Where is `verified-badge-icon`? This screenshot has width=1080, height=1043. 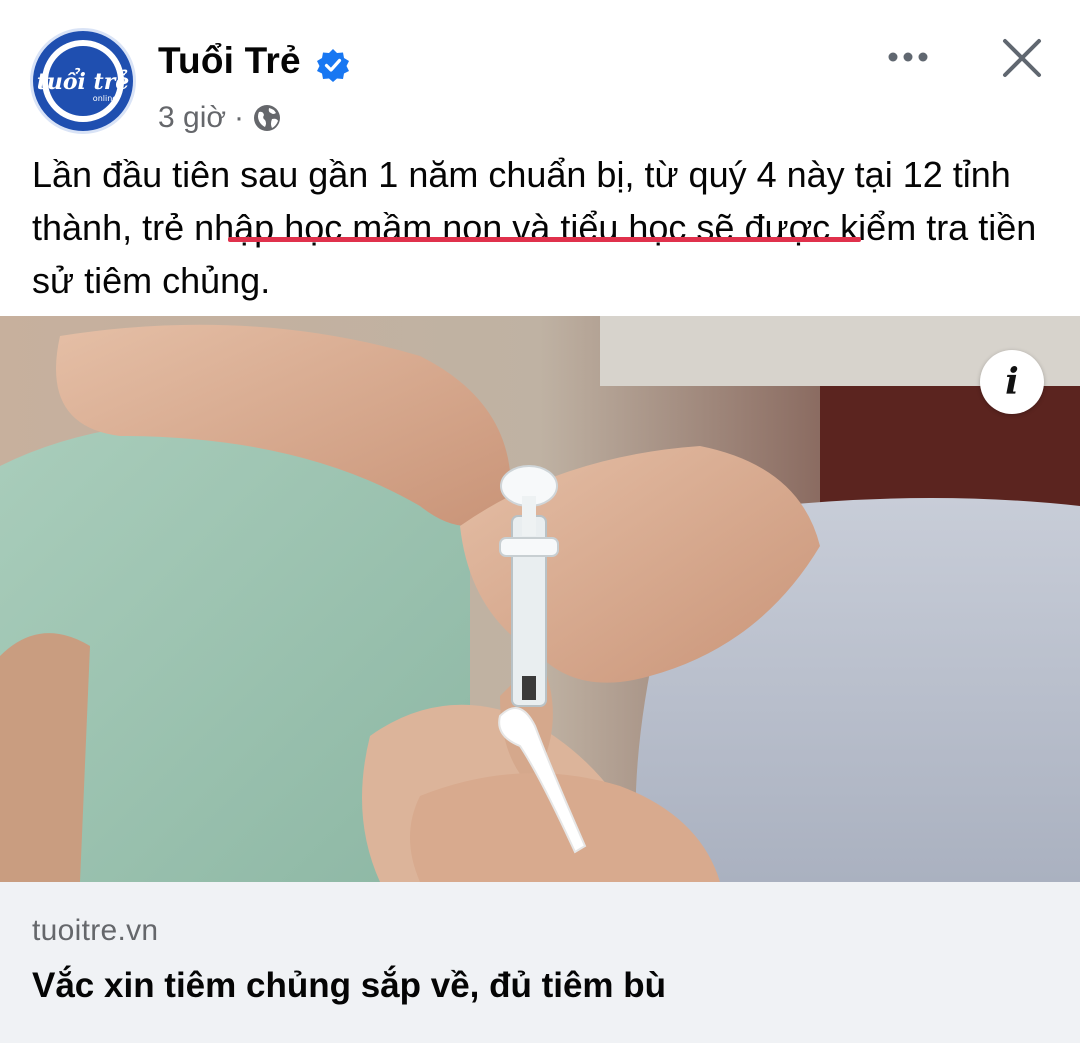 verified-badge-icon is located at coordinates (333, 65).